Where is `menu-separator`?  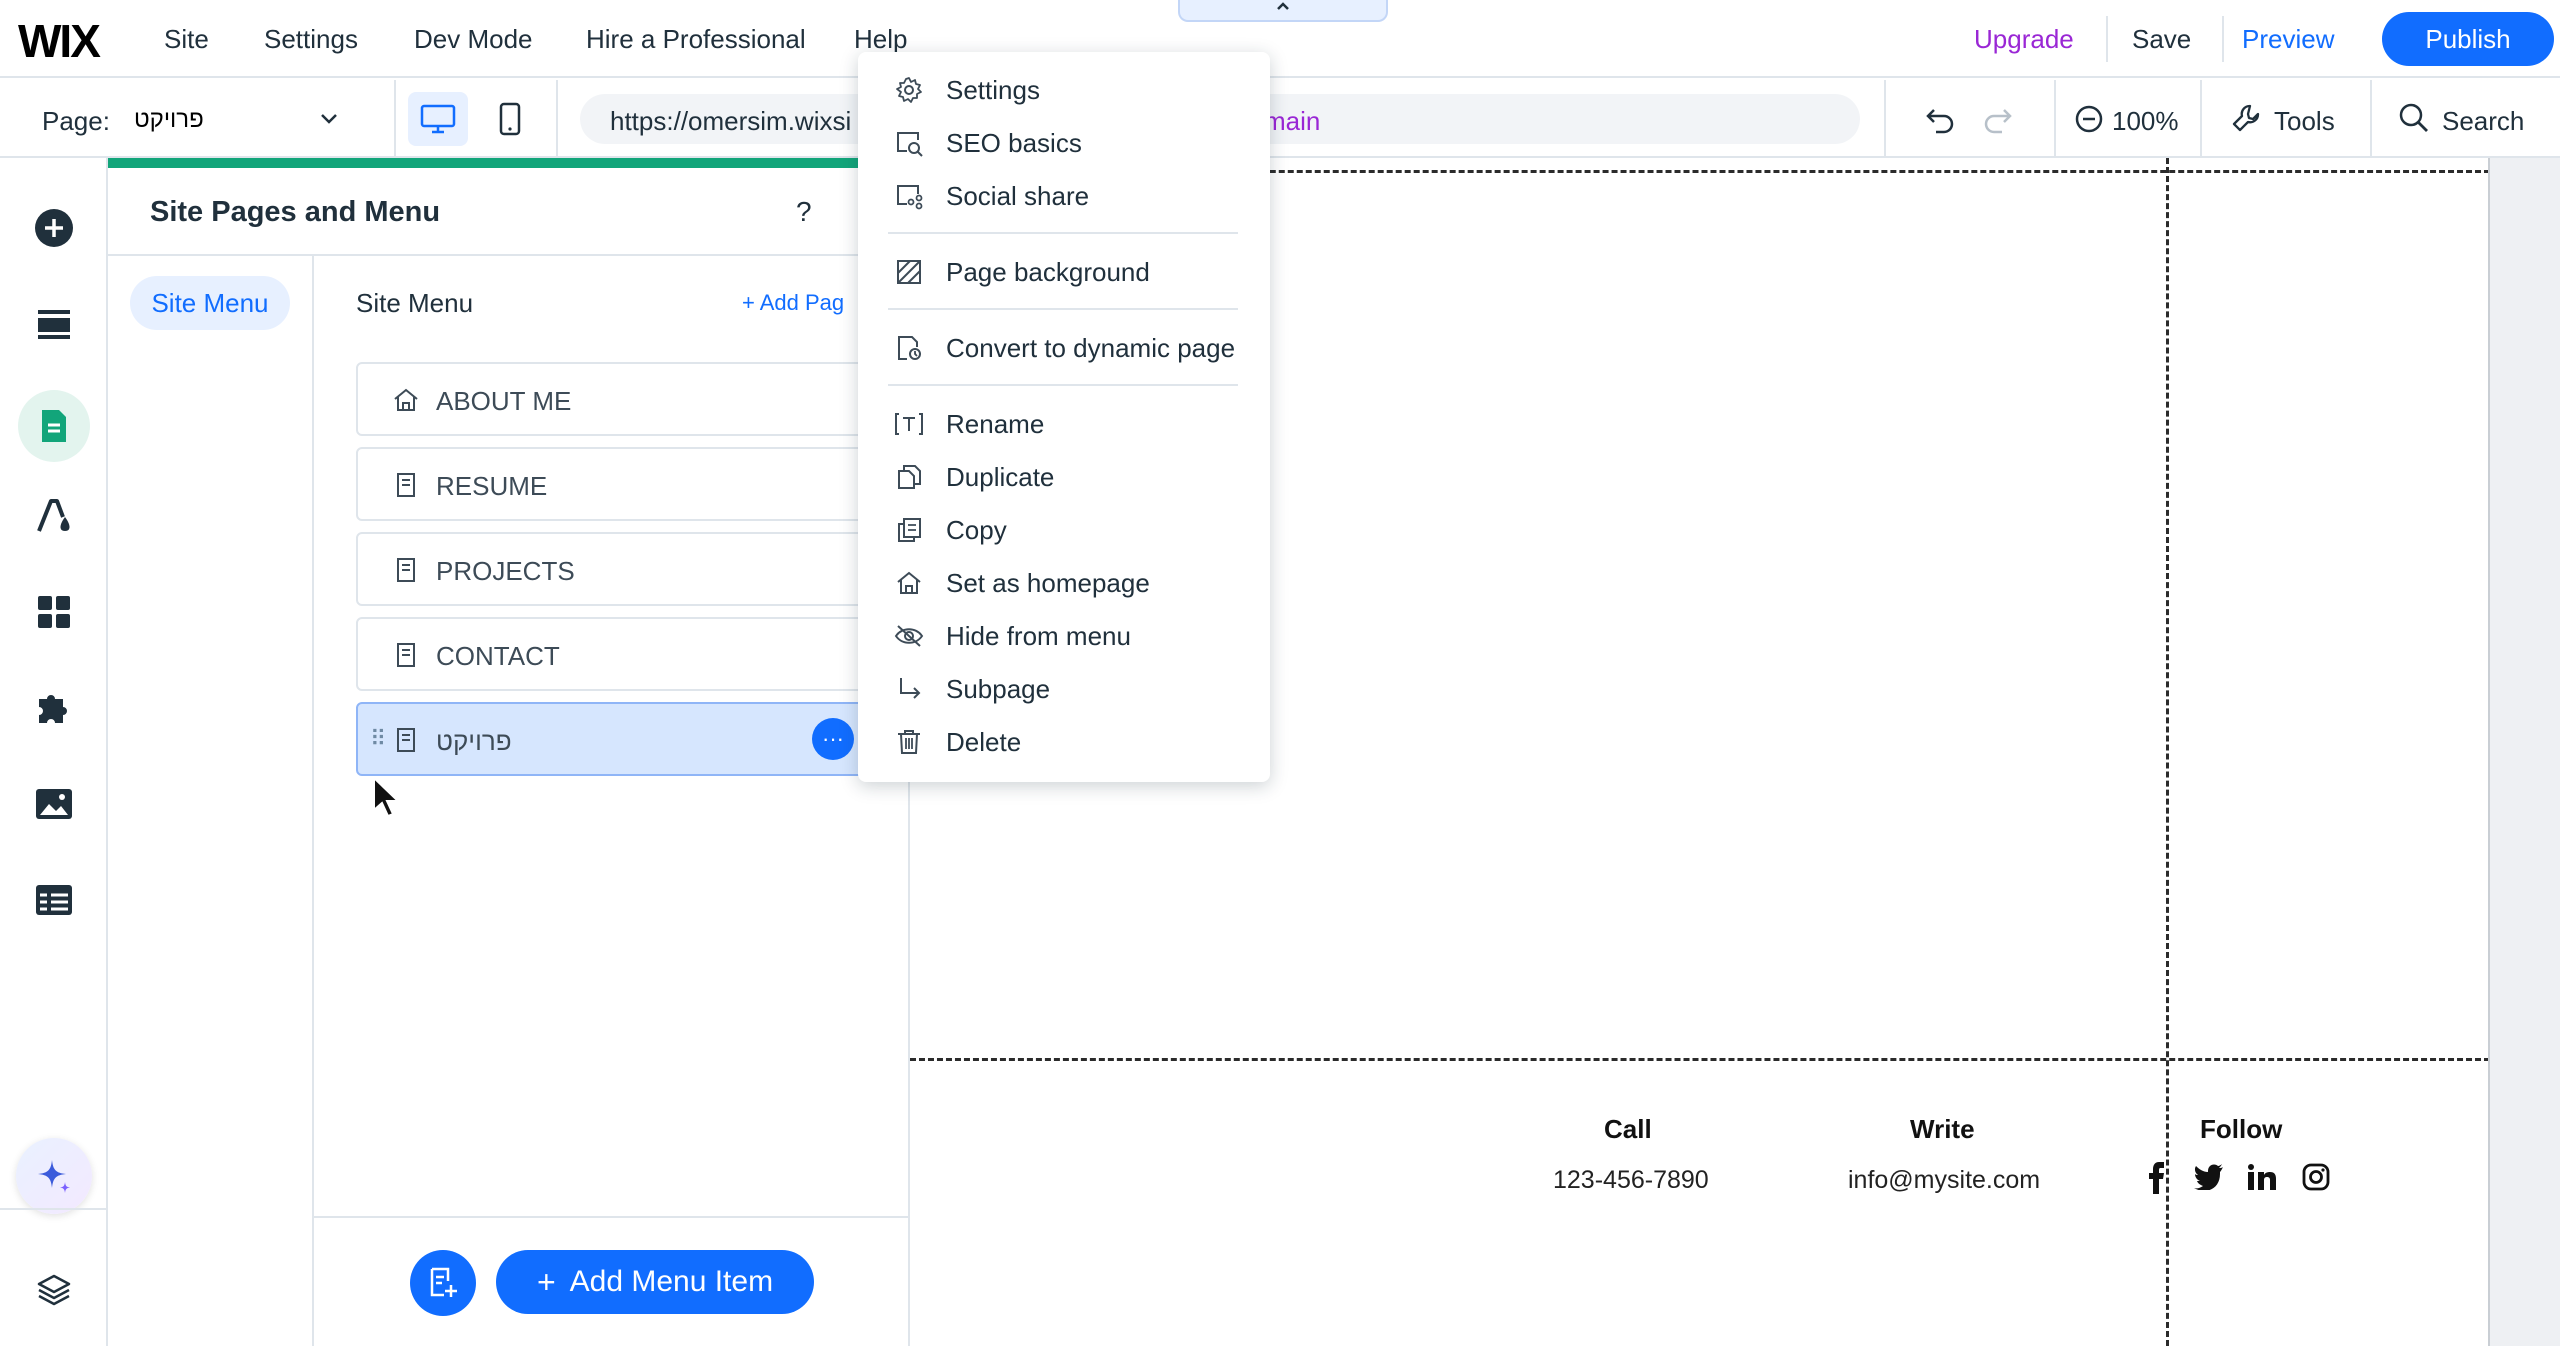
menu-separator is located at coordinates (1063, 233).